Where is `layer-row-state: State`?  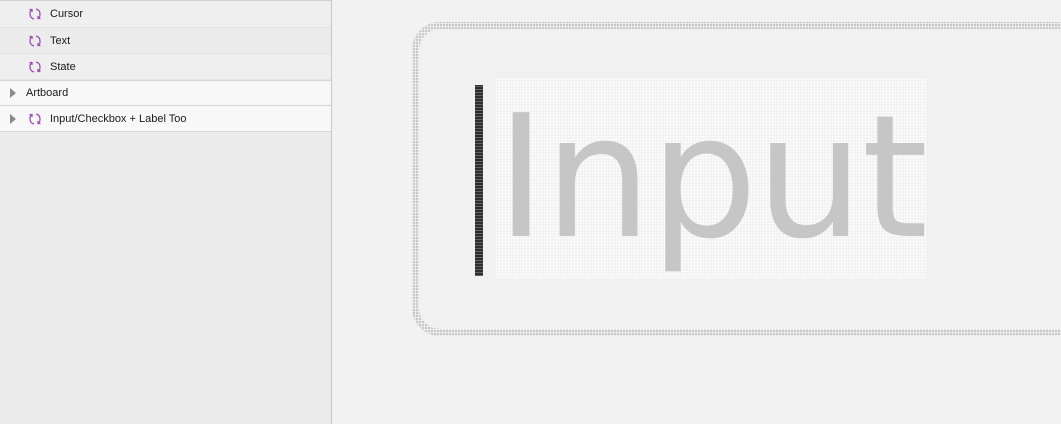
layer-row-state: State is located at coordinates (165, 67).